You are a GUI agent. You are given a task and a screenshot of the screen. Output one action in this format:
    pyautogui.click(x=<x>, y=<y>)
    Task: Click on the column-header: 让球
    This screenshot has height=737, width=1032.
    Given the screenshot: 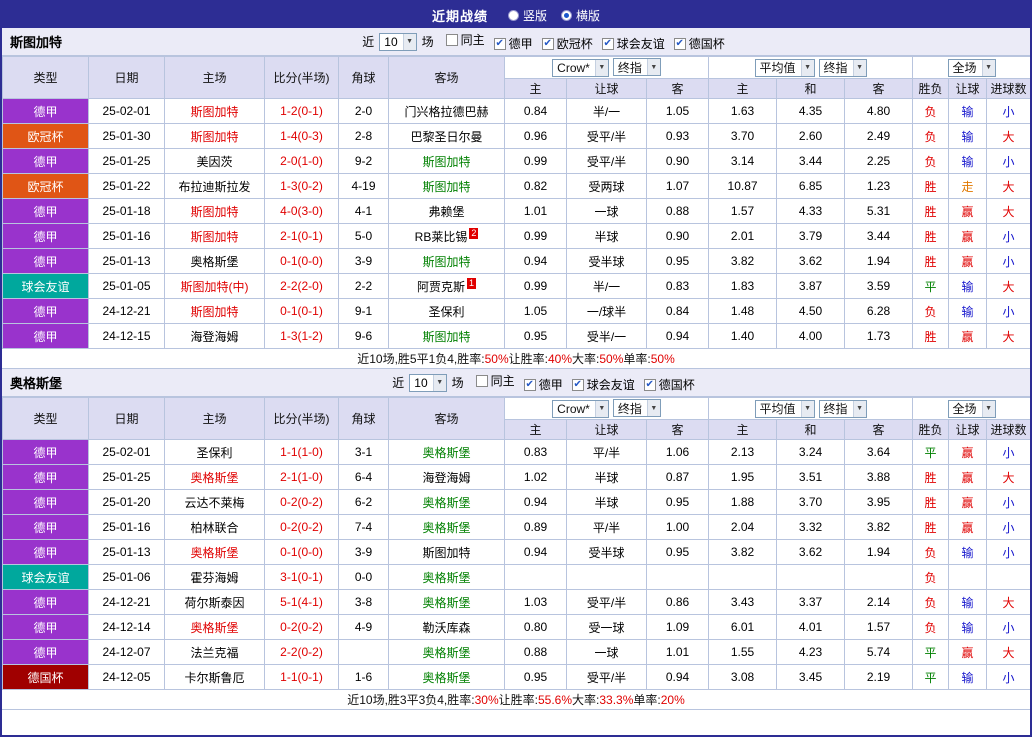 What is the action you would take?
    pyautogui.click(x=968, y=88)
    